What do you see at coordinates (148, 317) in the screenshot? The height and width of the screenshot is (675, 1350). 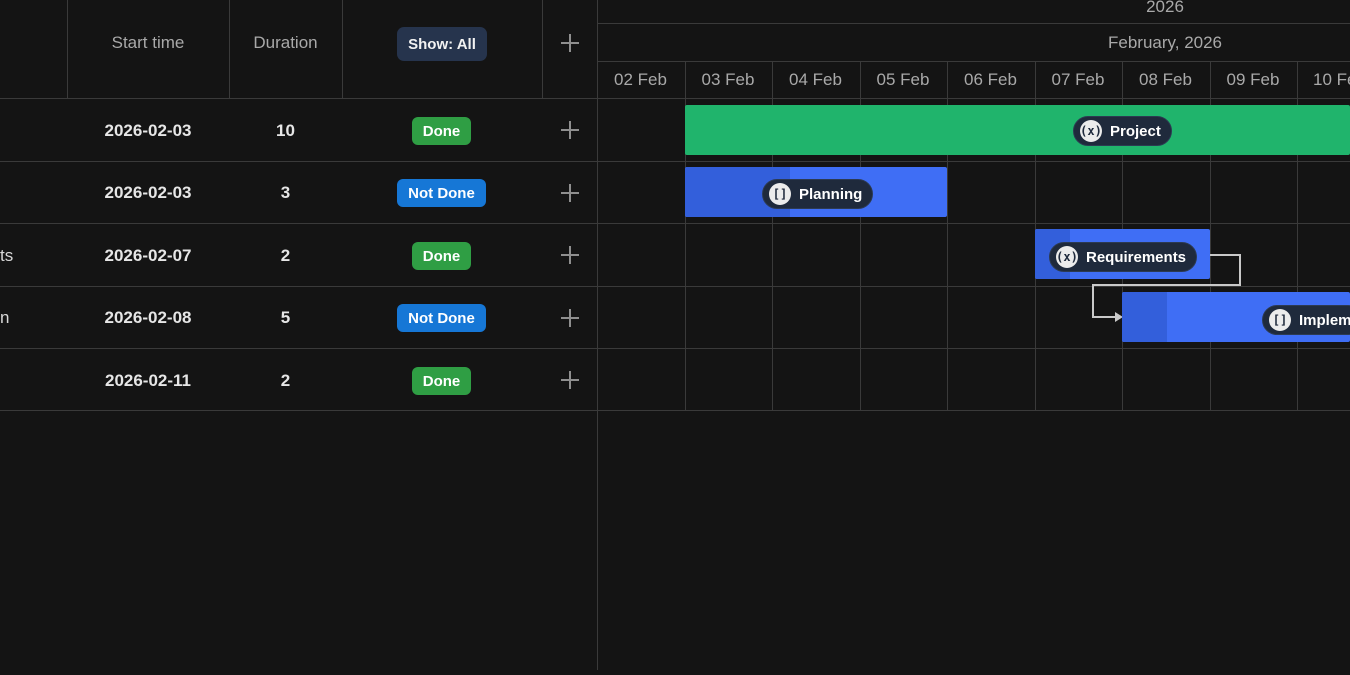 I see `start-time-cell: 2026-02-08` at bounding box center [148, 317].